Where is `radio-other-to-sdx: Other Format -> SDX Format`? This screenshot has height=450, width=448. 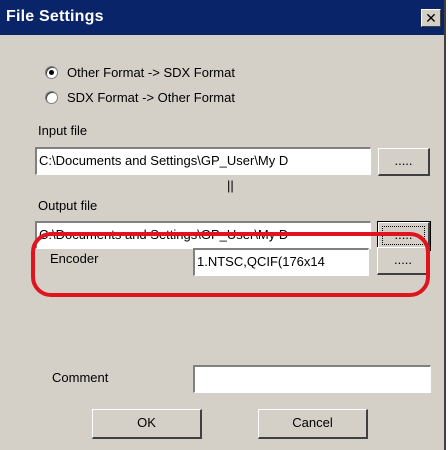
radio-other-to-sdx: Other Format -> SDX Format is located at coordinates (140, 72).